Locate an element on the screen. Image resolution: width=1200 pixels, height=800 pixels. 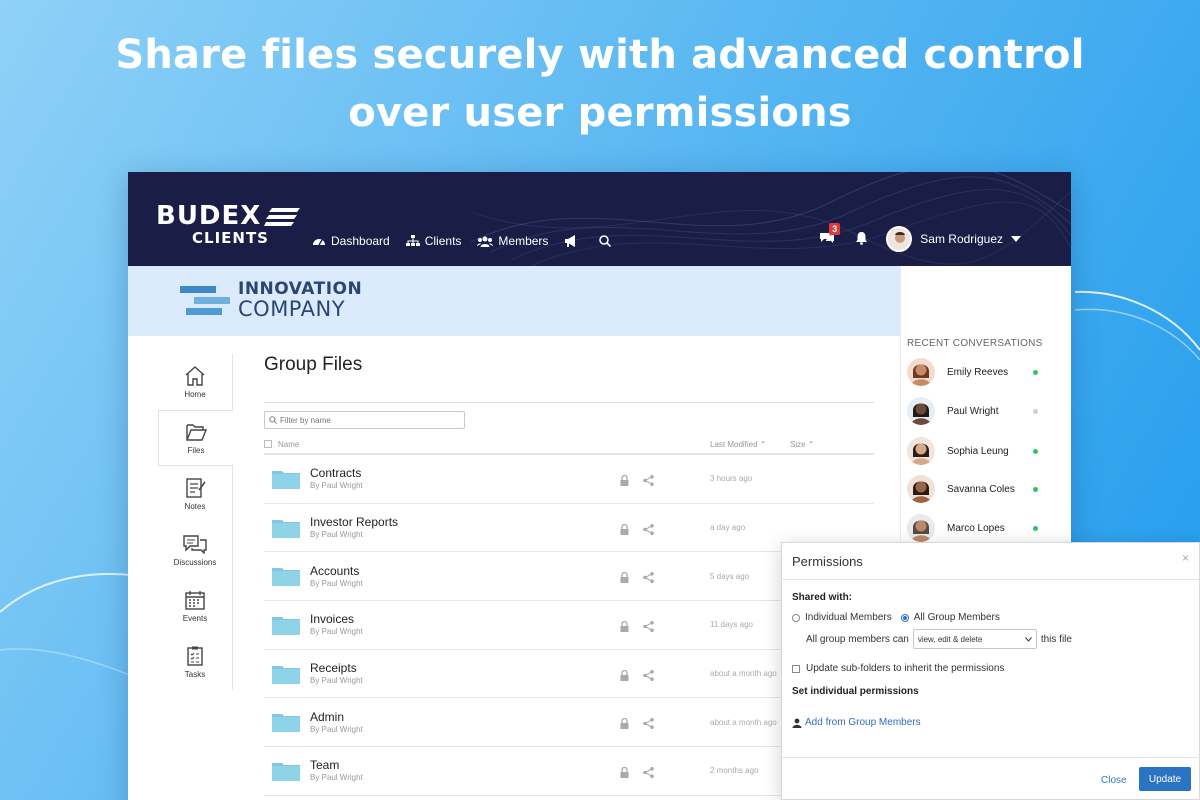
nav-clients-label: Clients is located at coordinates (443, 241).